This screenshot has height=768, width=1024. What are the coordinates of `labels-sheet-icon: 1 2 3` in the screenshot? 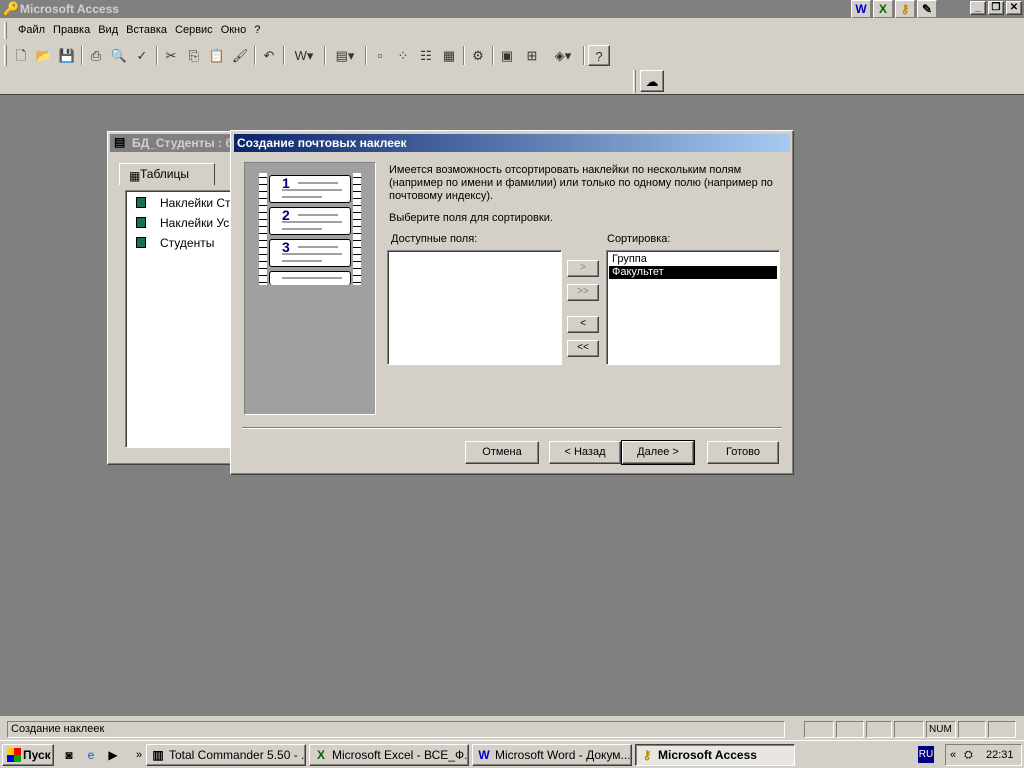 It's located at (311, 229).